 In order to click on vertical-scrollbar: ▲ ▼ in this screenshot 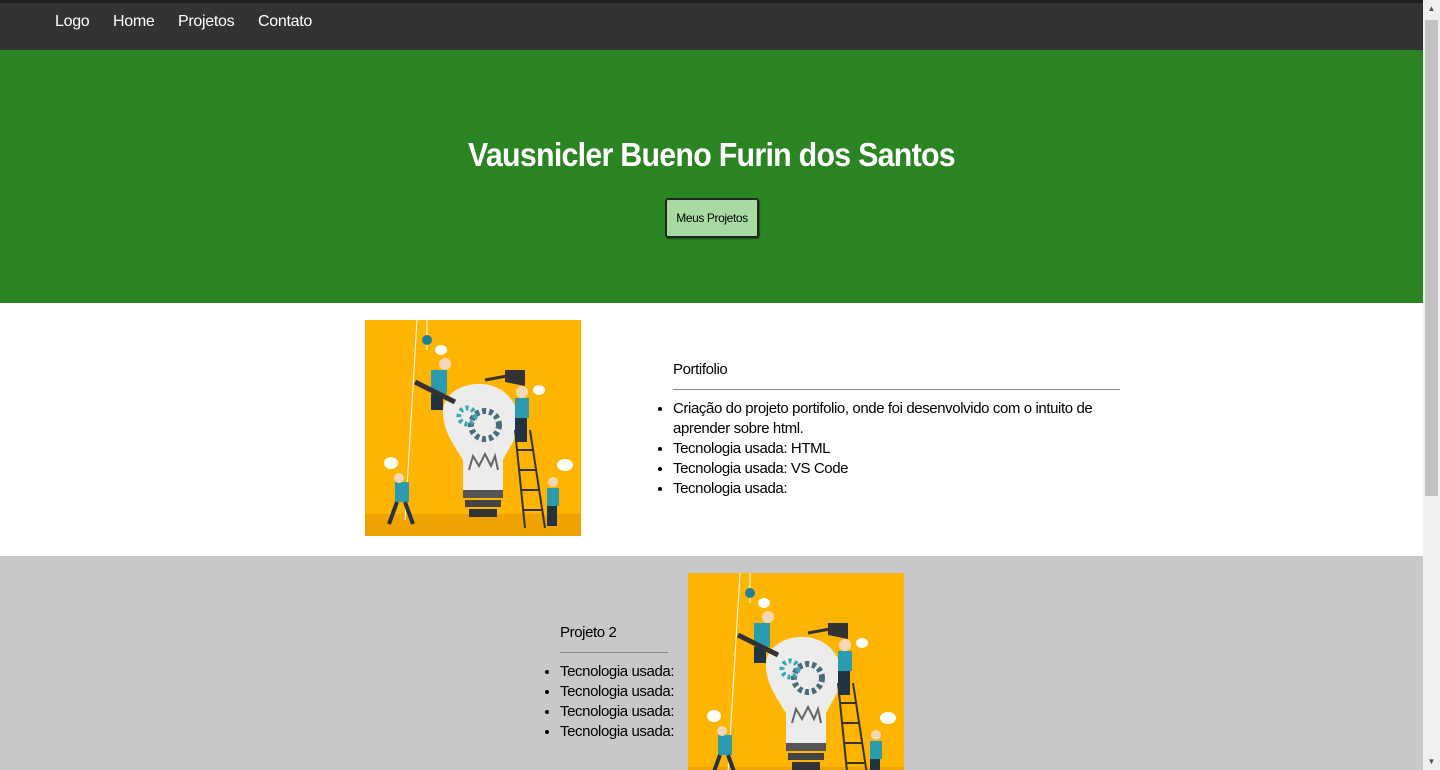, I will do `click(1431, 385)`.